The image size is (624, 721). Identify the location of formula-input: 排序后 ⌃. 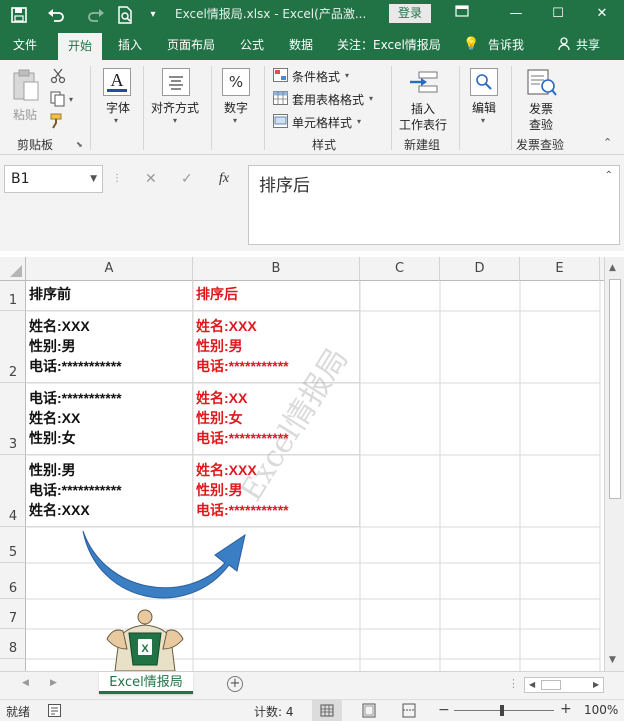
(434, 205).